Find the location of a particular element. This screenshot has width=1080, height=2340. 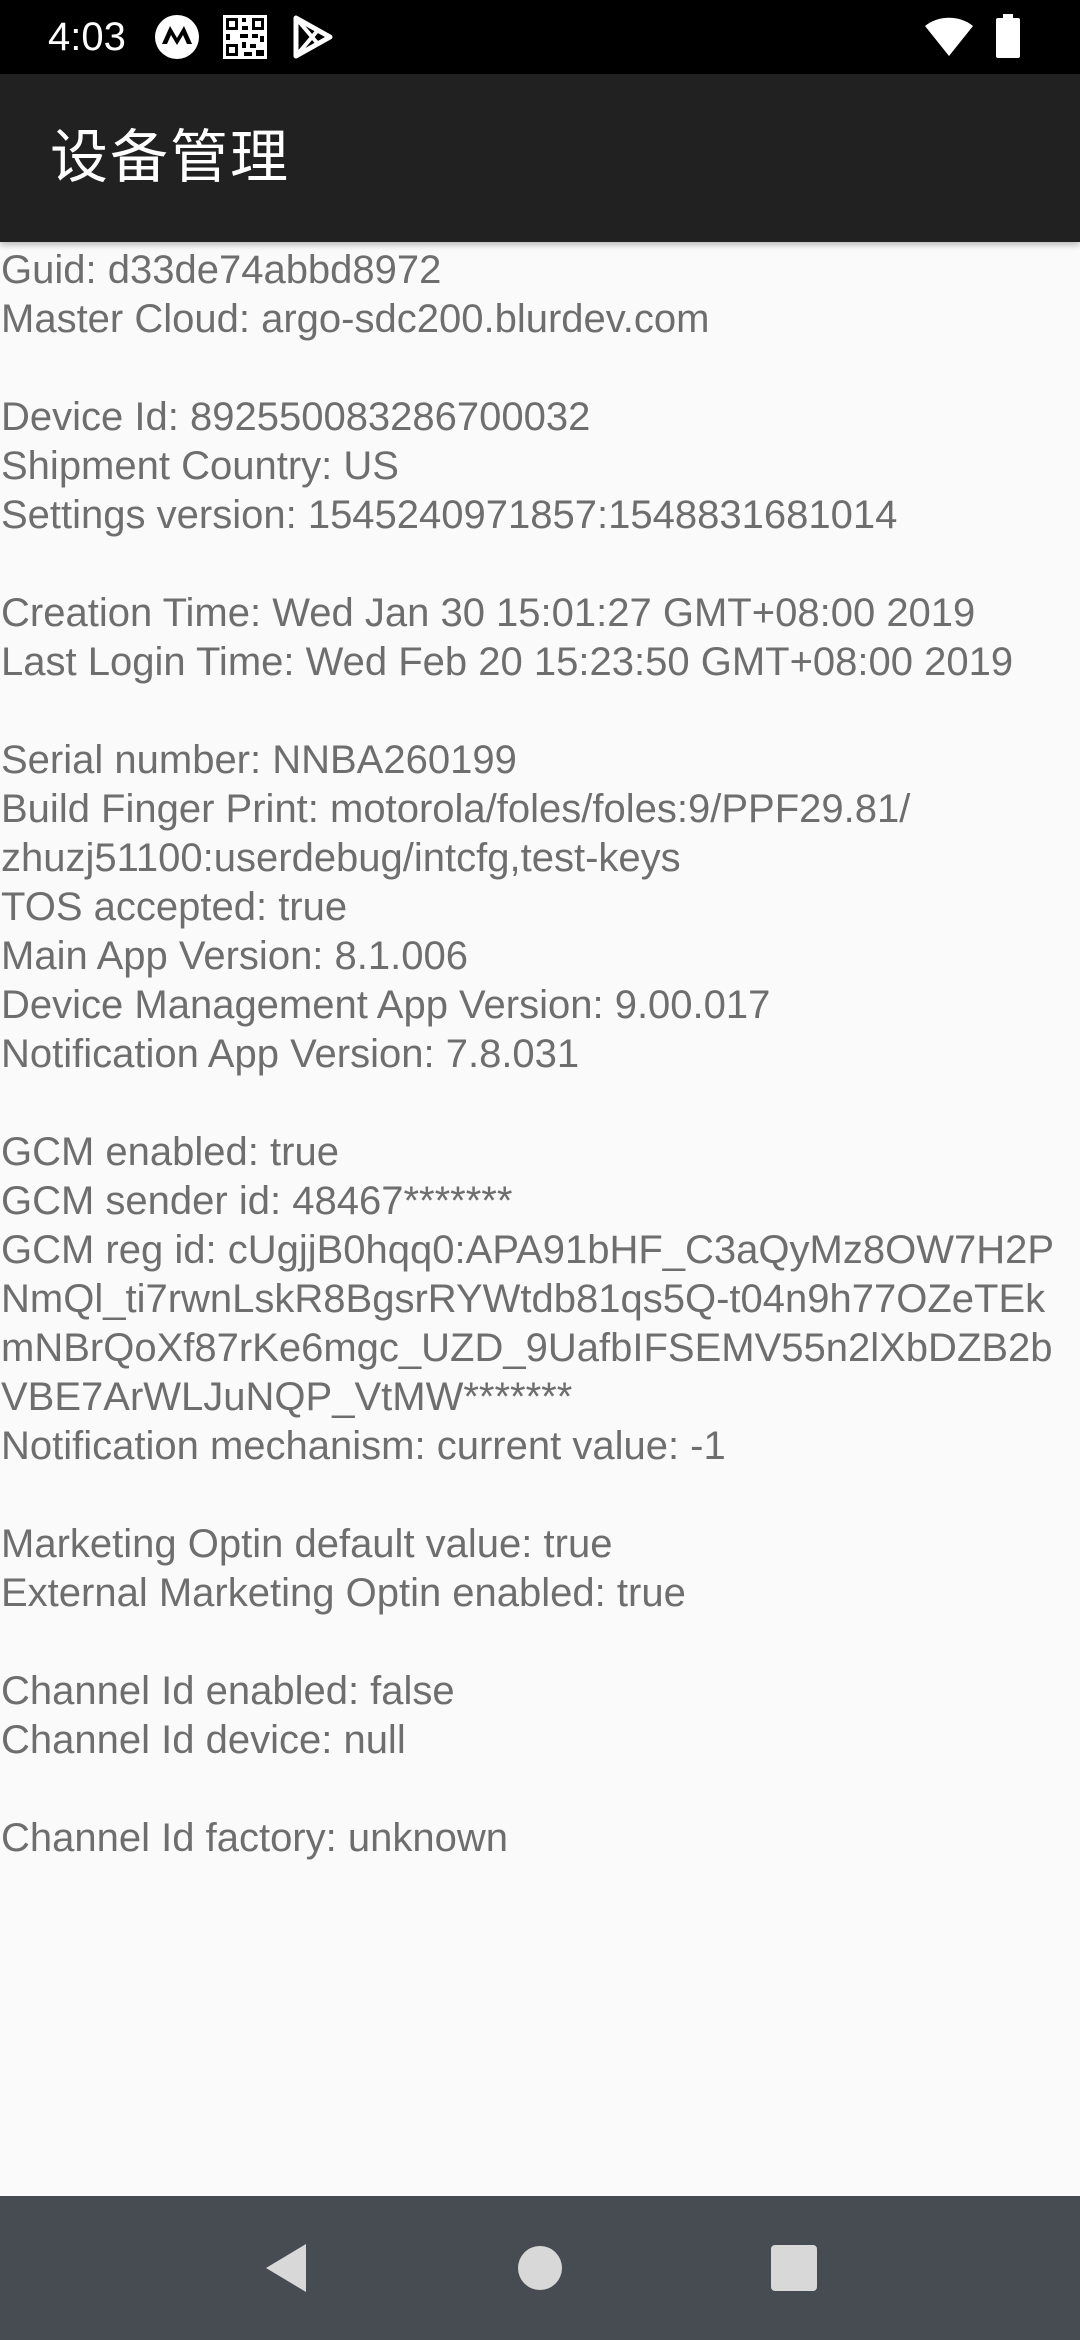

back-icon is located at coordinates (286, 2268).